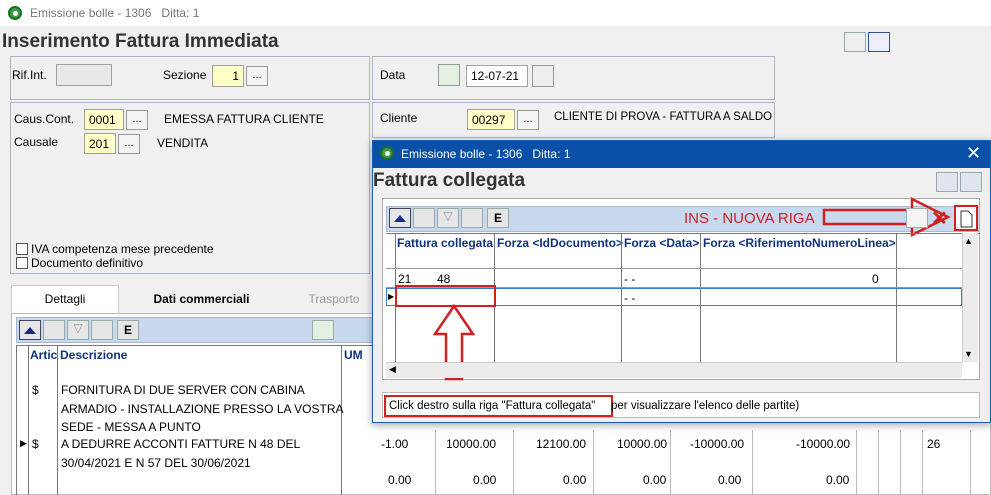 This screenshot has height=495, width=991. I want to click on dialog-hint-part2: per visualizzare l'elenco delle partite), so click(705, 406).